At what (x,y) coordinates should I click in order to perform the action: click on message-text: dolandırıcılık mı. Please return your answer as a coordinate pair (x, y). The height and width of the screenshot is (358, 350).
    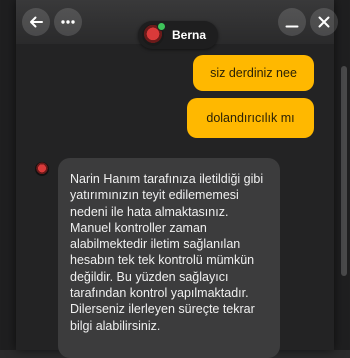
    Looking at the image, I should click on (250, 118).